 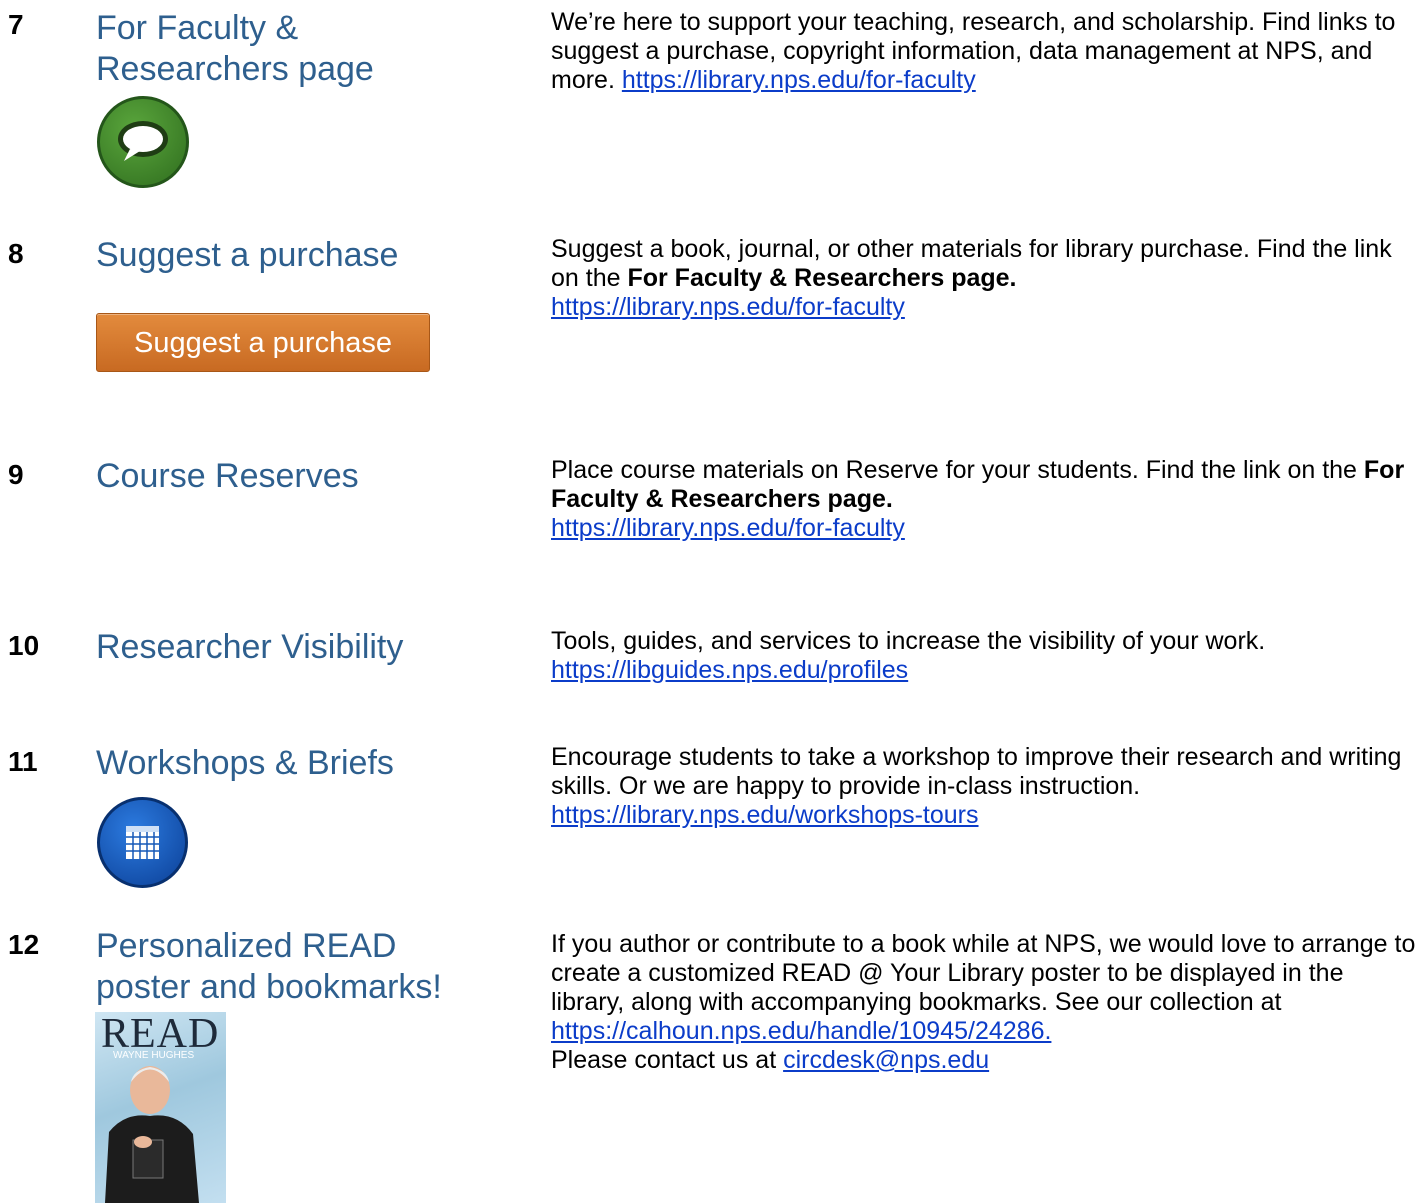 What do you see at coordinates (269, 966) in the screenshot?
I see `item-title: Personalized READ poster and bookmarks!` at bounding box center [269, 966].